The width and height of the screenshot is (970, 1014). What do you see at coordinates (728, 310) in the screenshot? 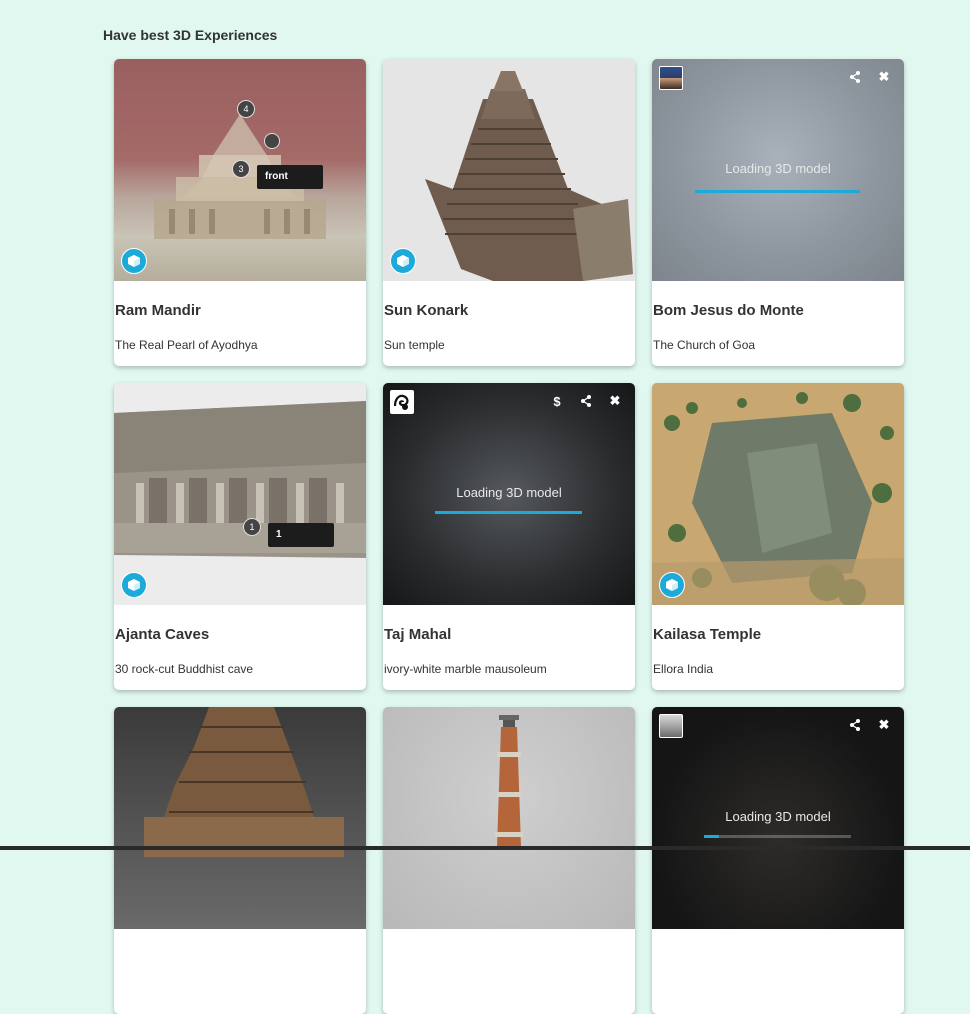
I see `card-title: Bom Jesus do Monte` at bounding box center [728, 310].